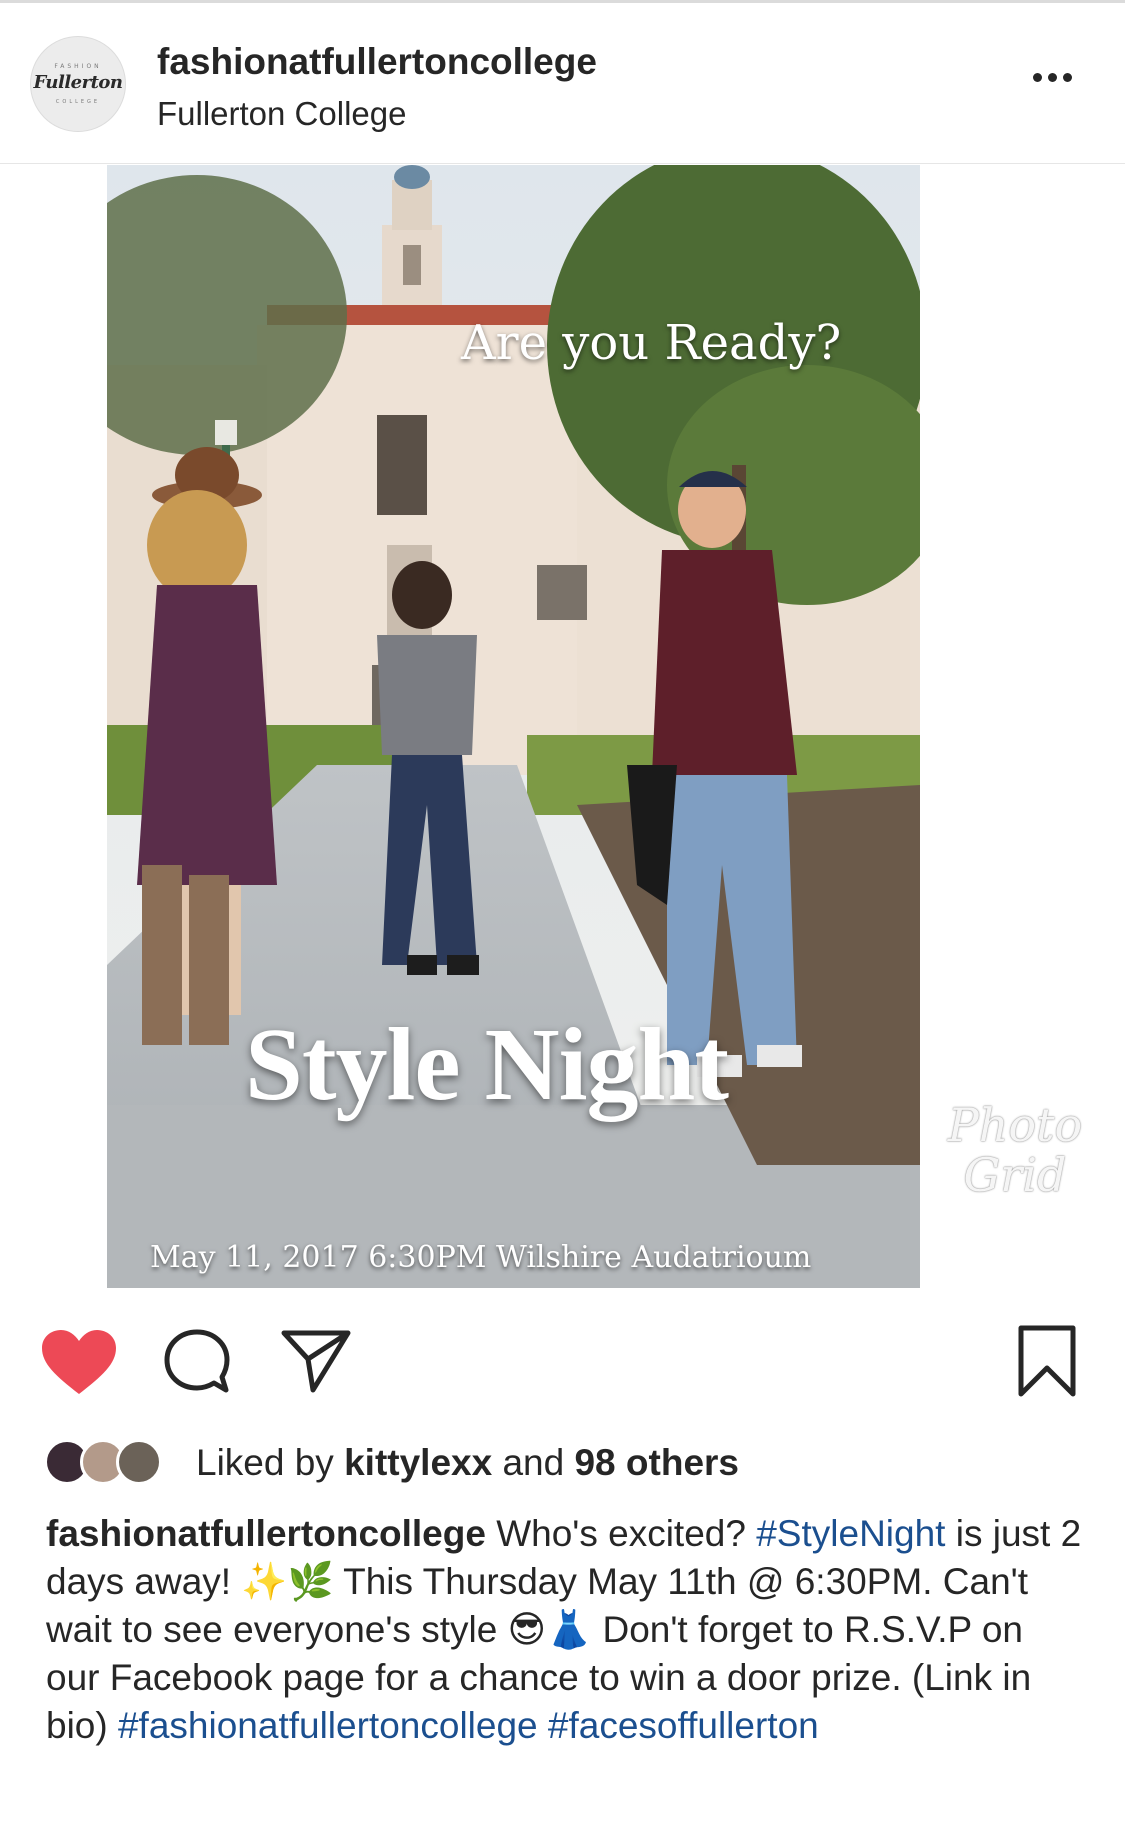 The width and height of the screenshot is (1125, 1829). Describe the element at coordinates (481, 1257) in the screenshot. I see `post-event-details: May 11, 2017 6:30PM Wilshire Audatrioum` at that location.